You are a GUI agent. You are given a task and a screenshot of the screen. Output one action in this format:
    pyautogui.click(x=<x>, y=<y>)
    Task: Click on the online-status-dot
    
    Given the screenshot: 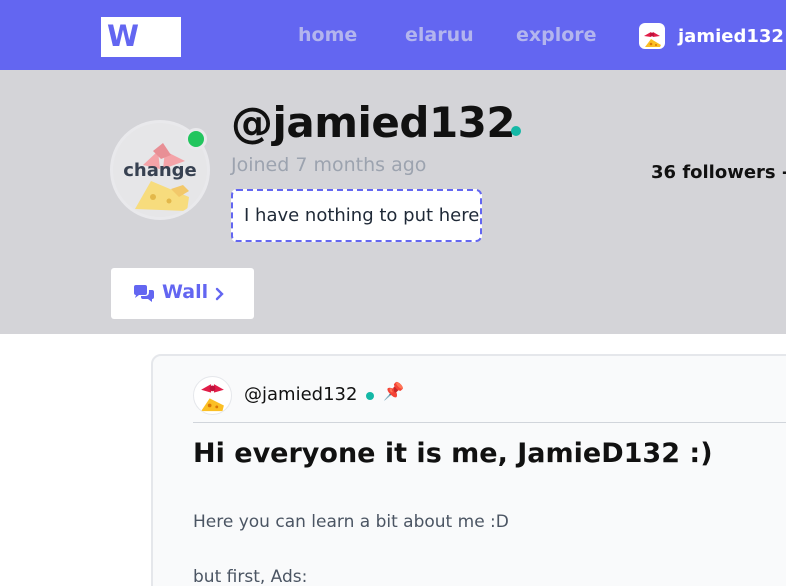 What is the action you would take?
    pyautogui.click(x=196, y=139)
    